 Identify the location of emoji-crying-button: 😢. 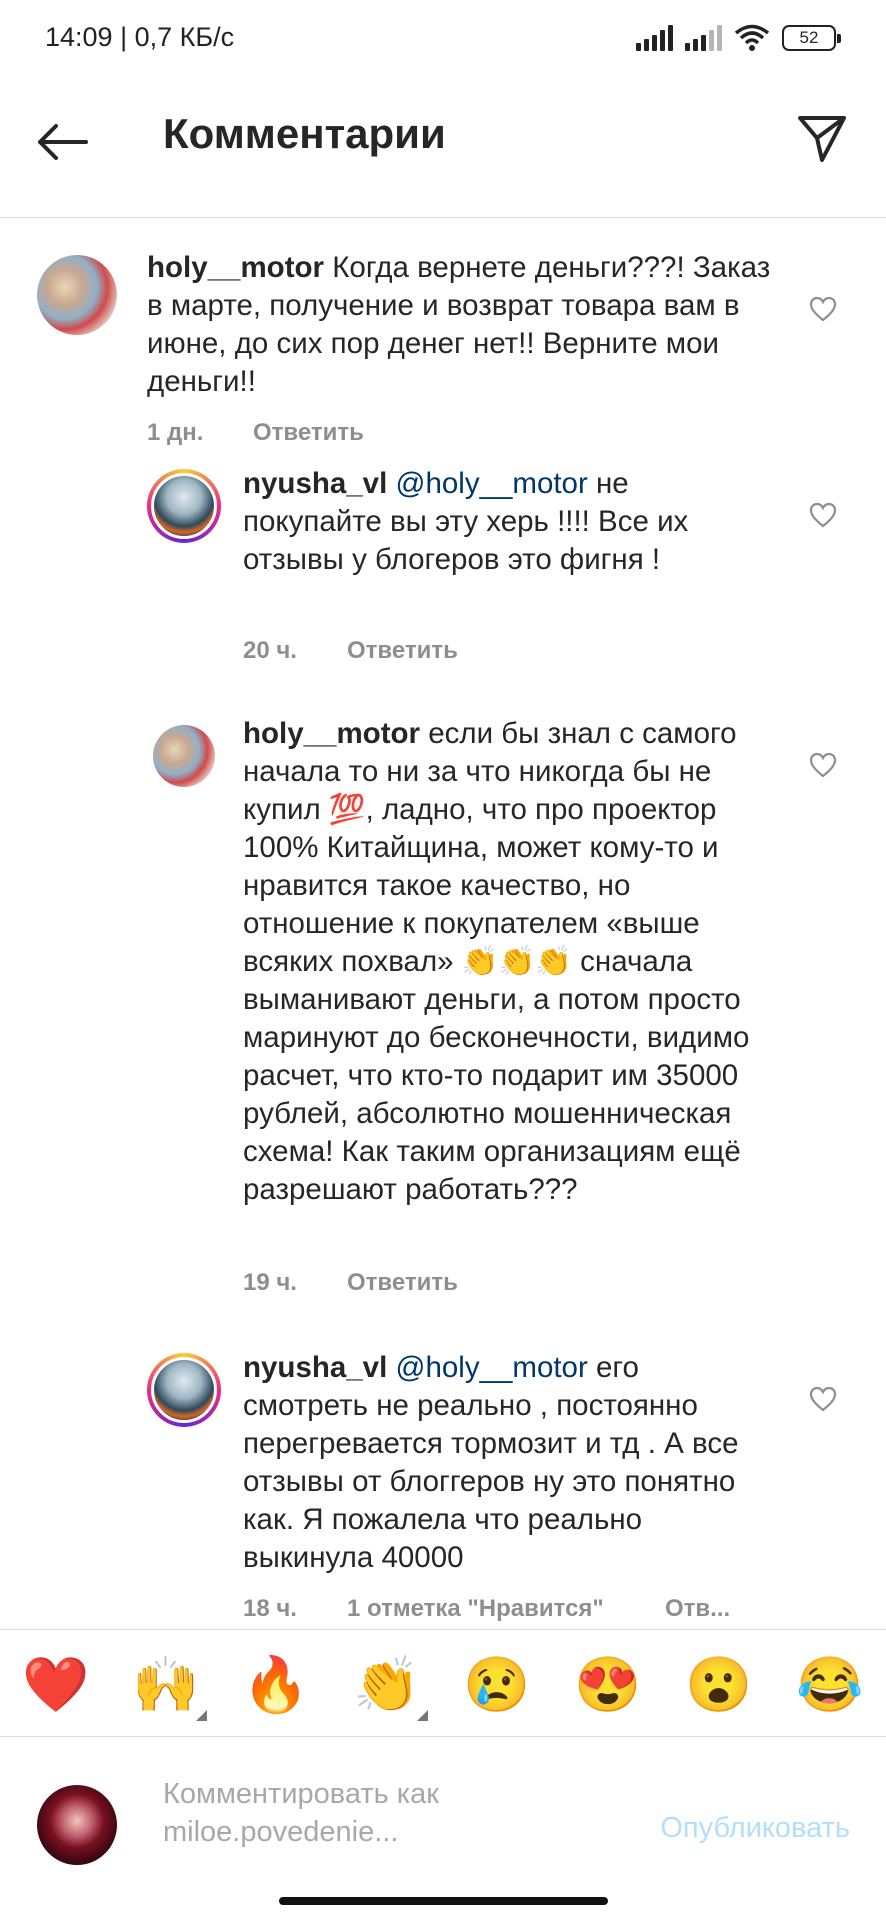
(497, 1685).